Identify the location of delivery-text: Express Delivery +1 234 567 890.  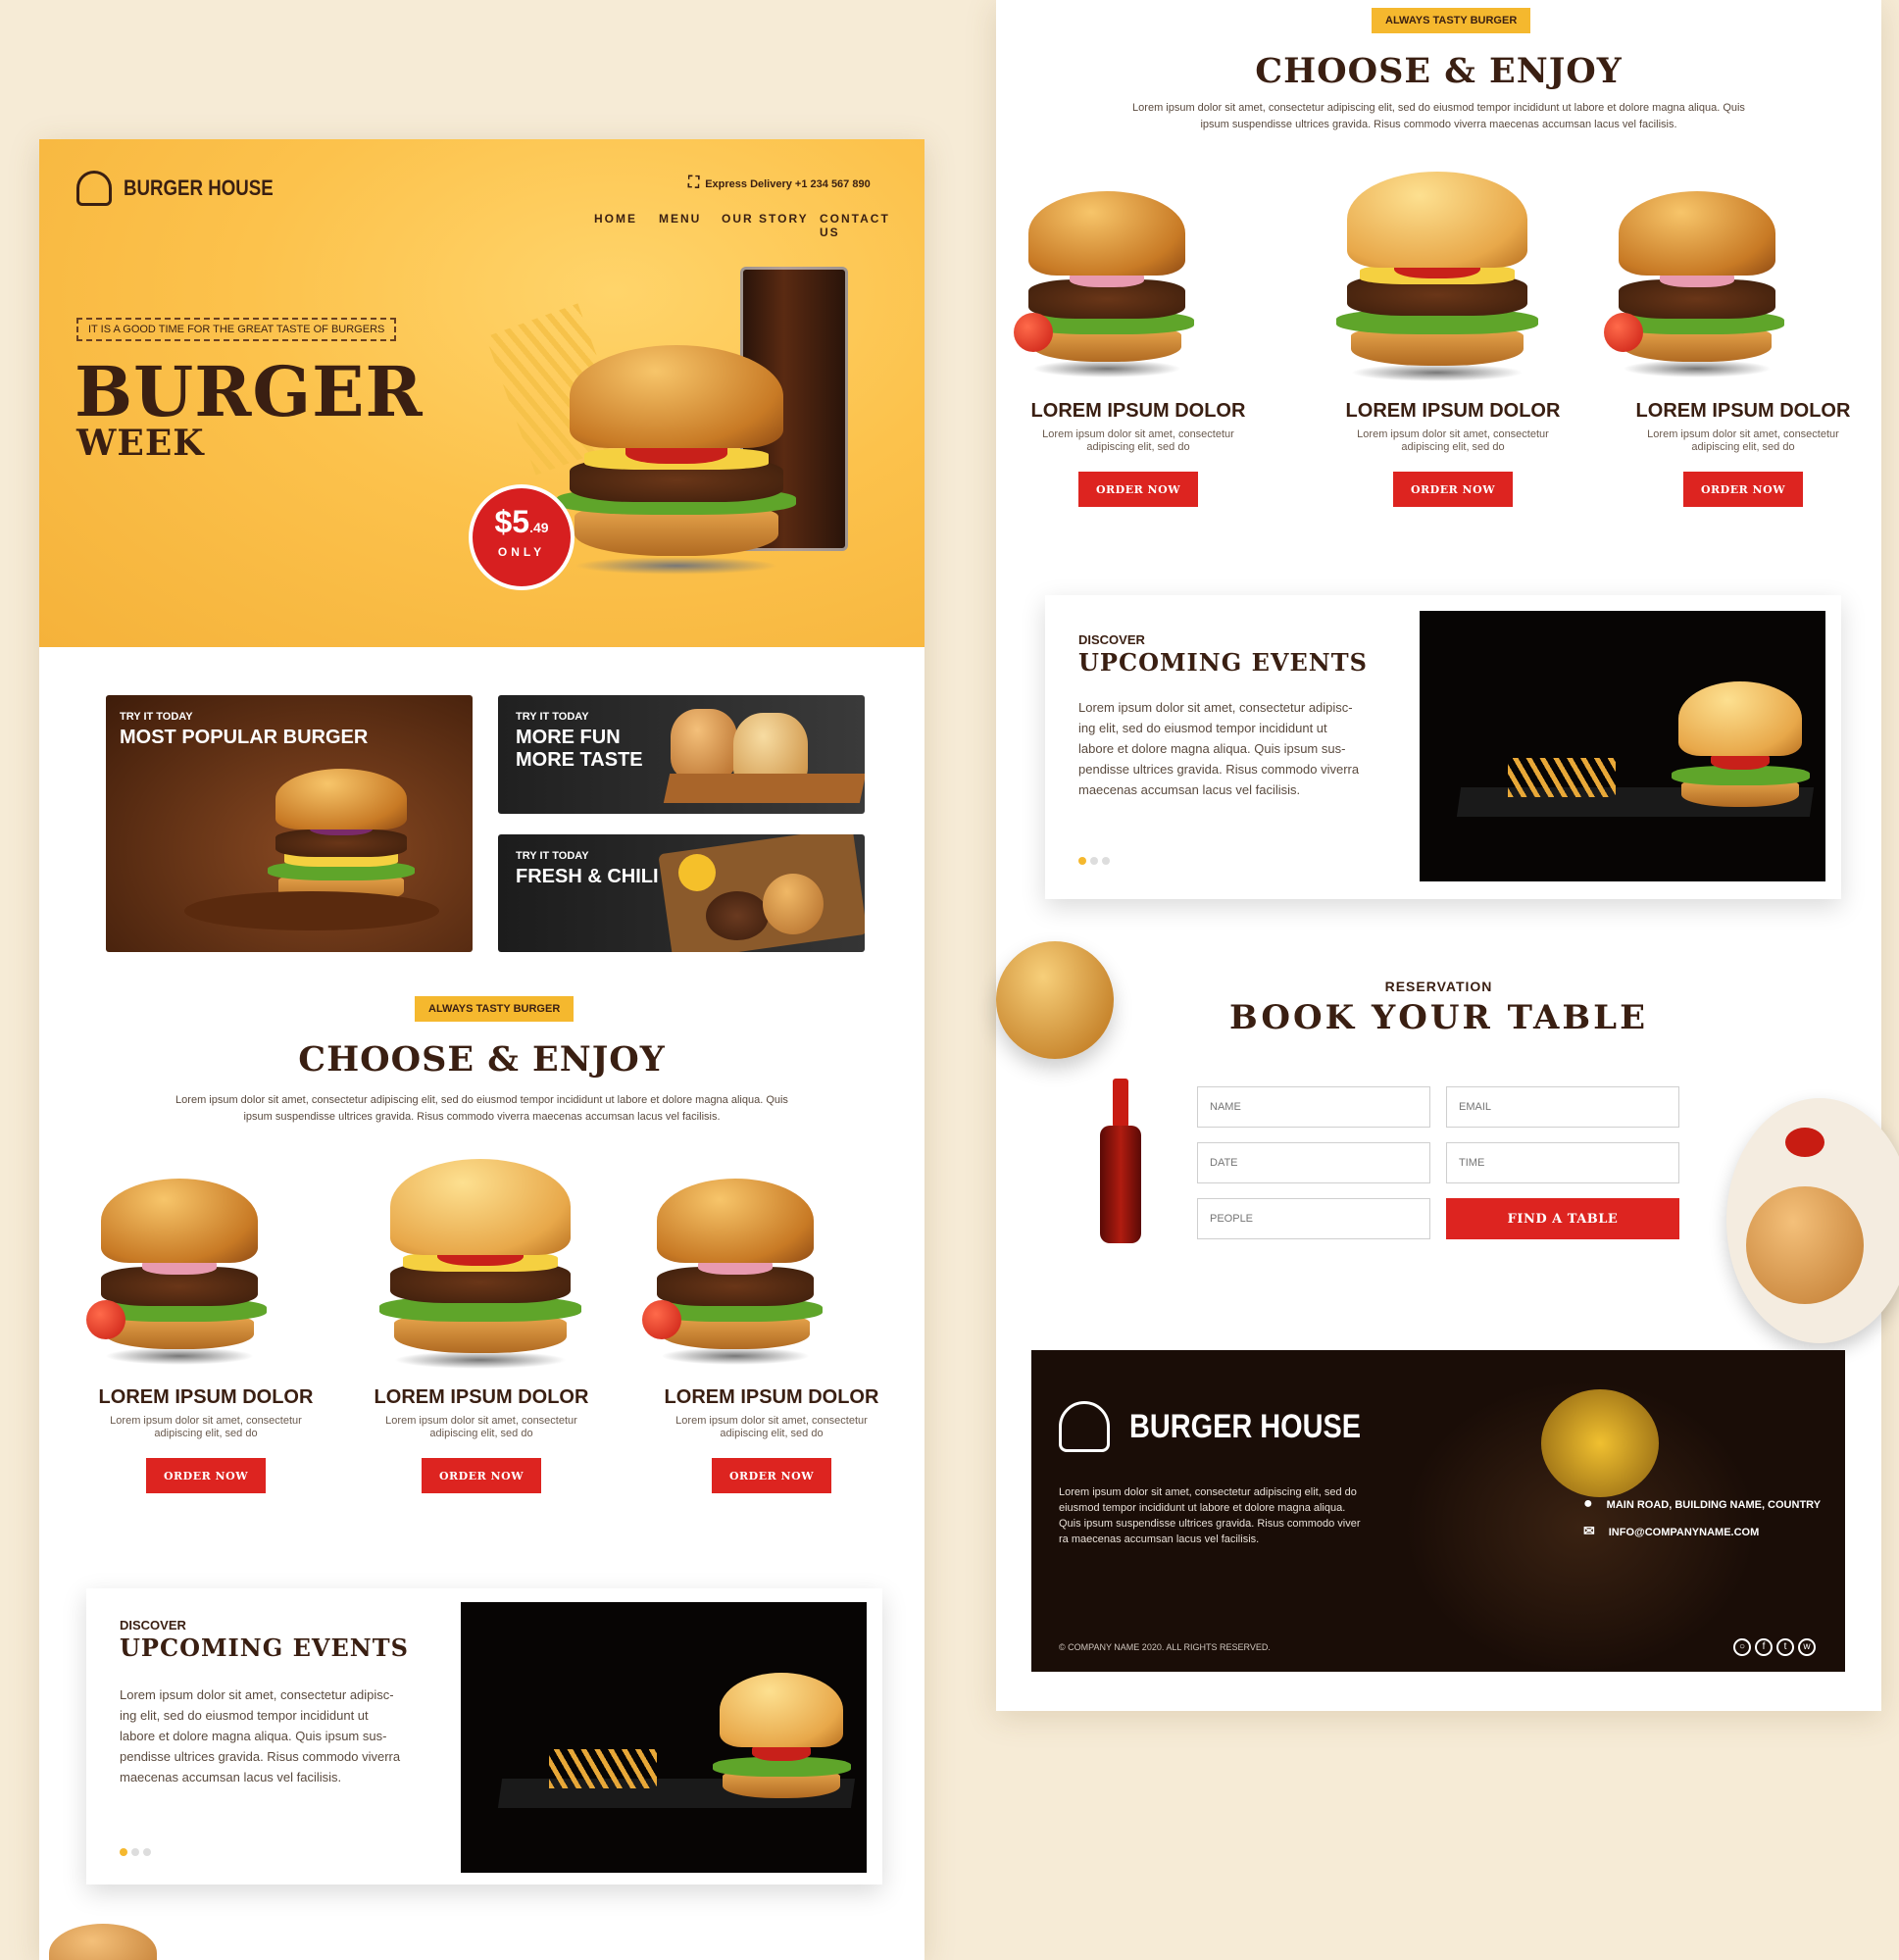
(788, 184).